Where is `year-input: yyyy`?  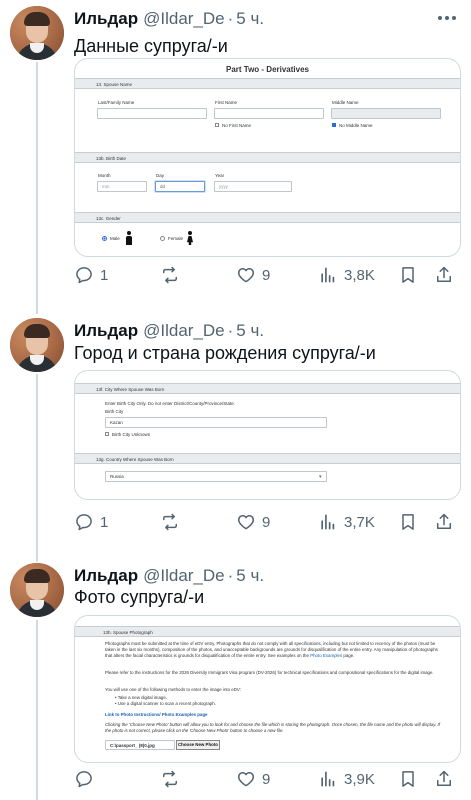
year-input: yyyy is located at coordinates (253, 186).